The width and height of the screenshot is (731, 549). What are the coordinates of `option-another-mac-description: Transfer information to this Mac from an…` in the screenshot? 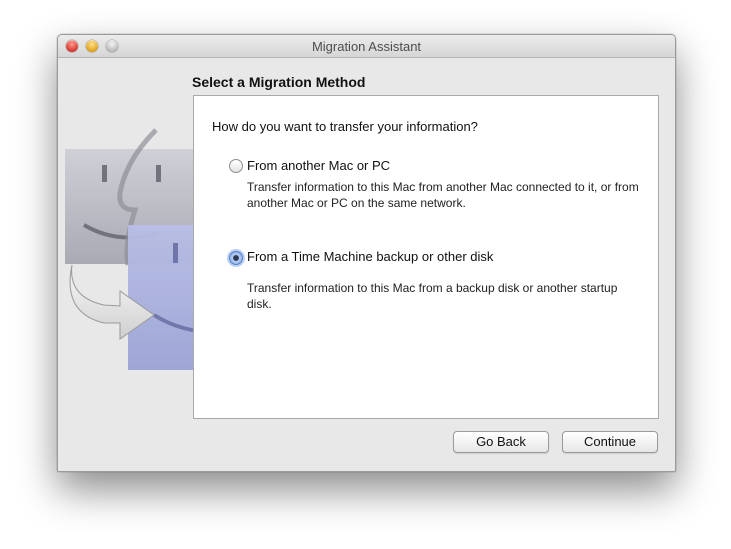 It's located at (443, 195).